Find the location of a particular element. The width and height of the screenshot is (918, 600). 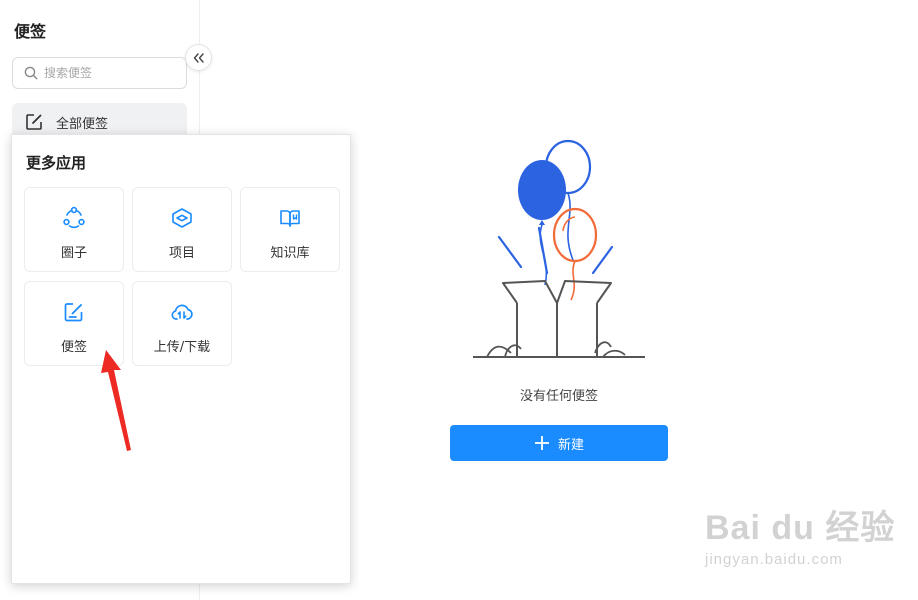

watermark-logo: Bai du 经验 is located at coordinates (800, 528).